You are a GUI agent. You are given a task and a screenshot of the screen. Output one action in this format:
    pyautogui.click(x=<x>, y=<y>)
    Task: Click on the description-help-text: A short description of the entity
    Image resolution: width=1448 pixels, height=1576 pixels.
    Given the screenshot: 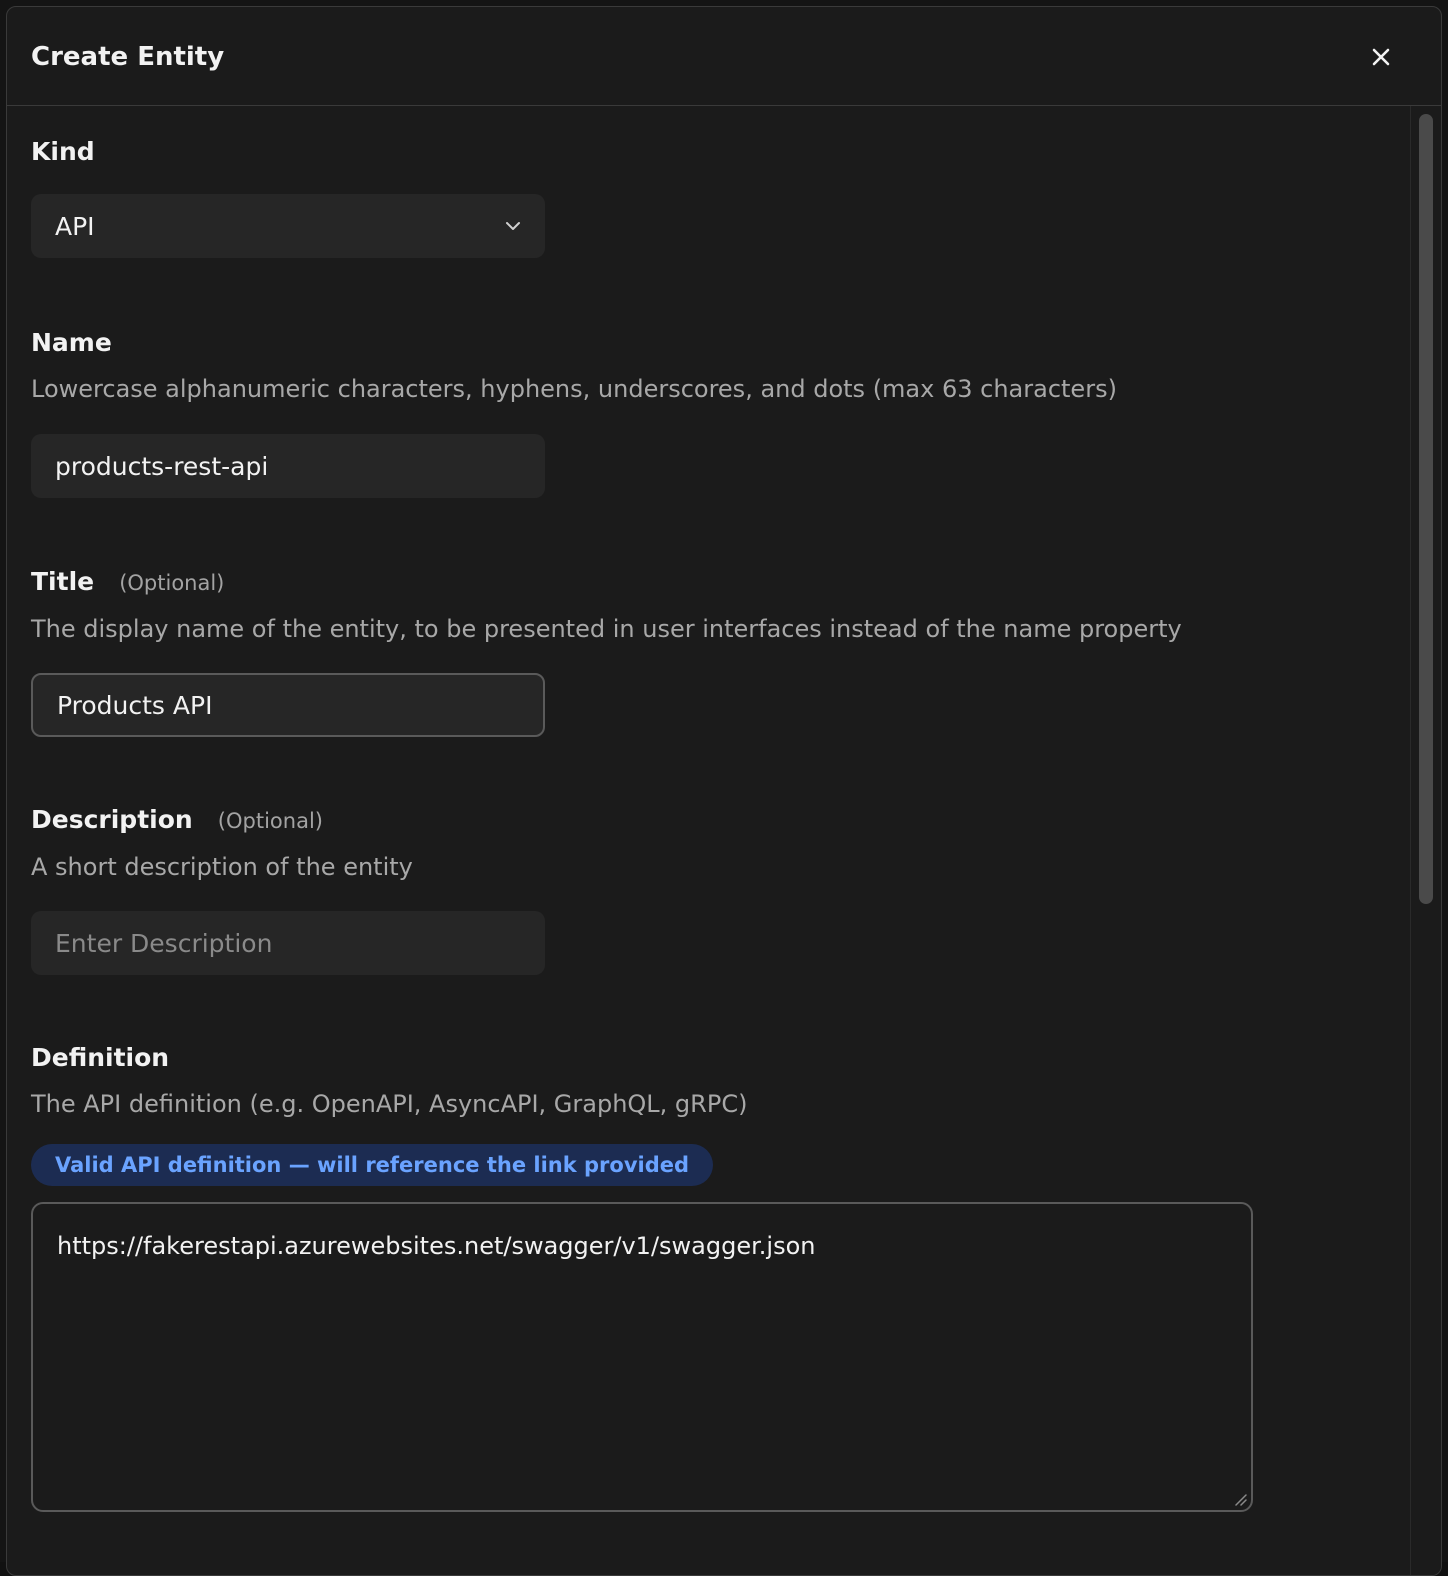 What is the action you would take?
    pyautogui.click(x=222, y=867)
    